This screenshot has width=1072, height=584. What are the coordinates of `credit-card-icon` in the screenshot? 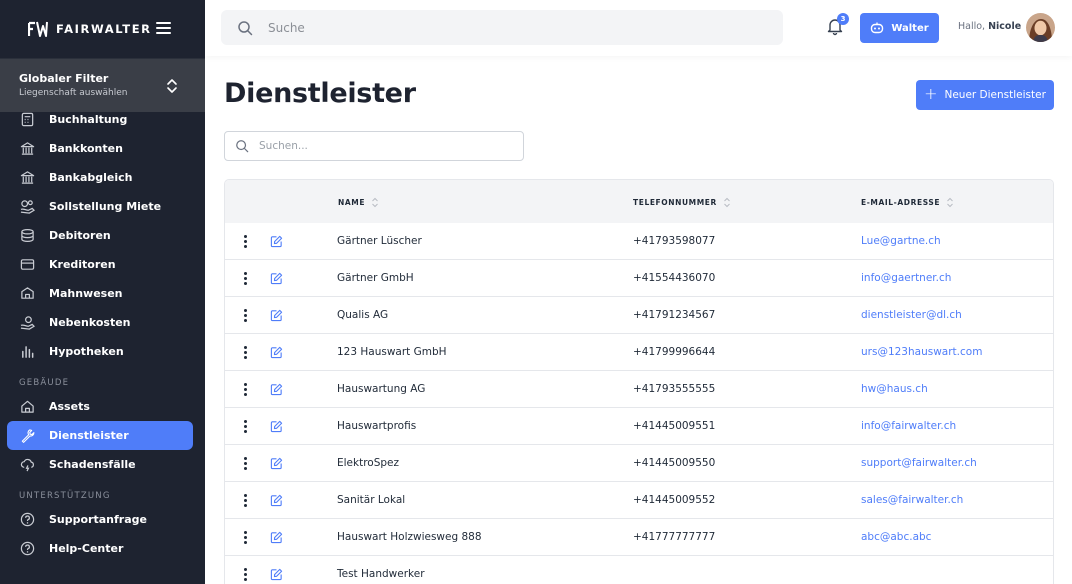 It's located at (27, 264).